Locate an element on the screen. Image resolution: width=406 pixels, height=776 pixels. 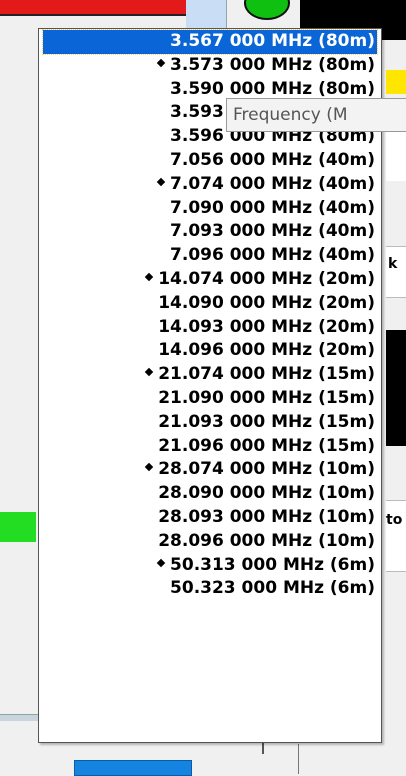
indicator-underline is located at coordinates (93, 15).